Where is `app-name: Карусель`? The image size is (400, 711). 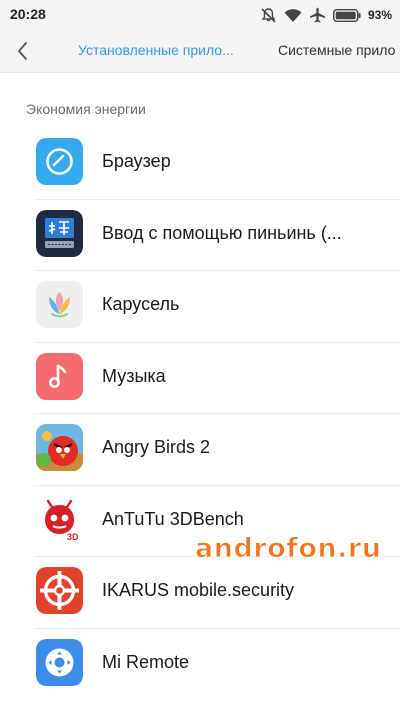
app-name: Карусель is located at coordinates (141, 304).